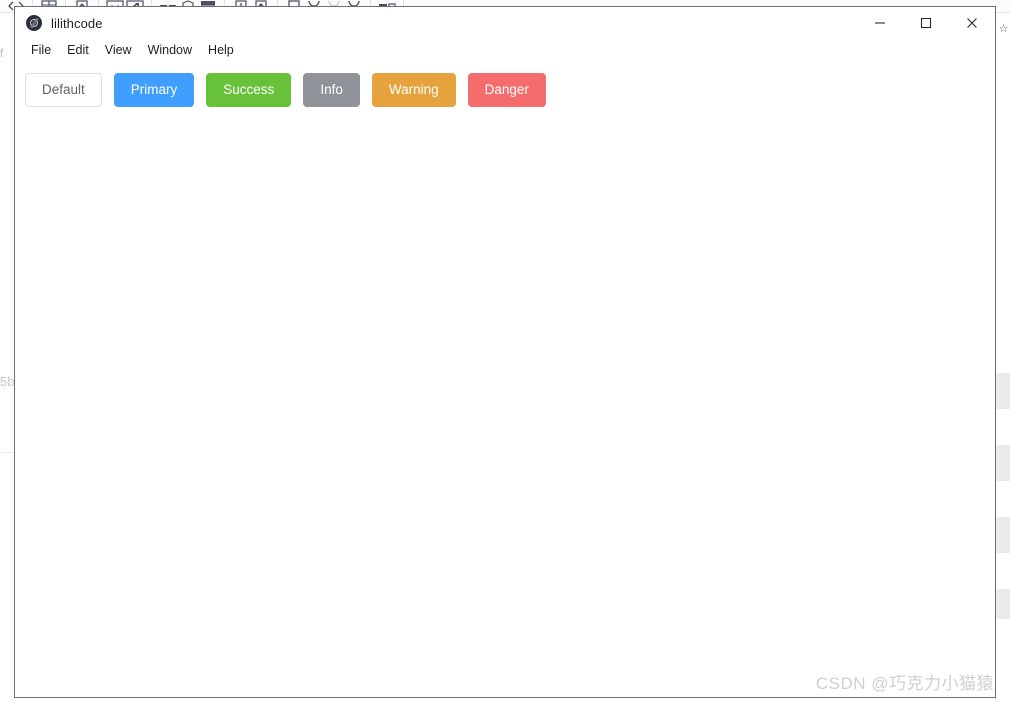  I want to click on menu-bar: File Edit View Window Help, so click(505, 50).